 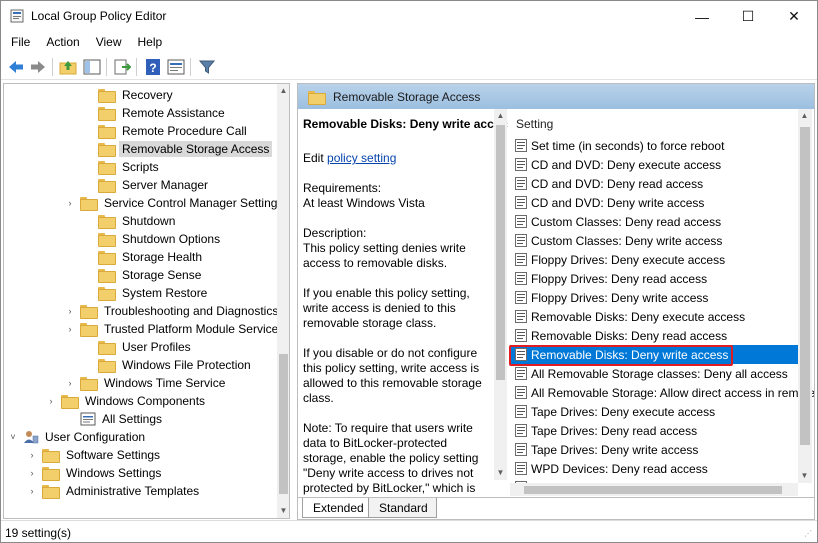 I want to click on tab-extended: Extended, so click(x=337, y=508).